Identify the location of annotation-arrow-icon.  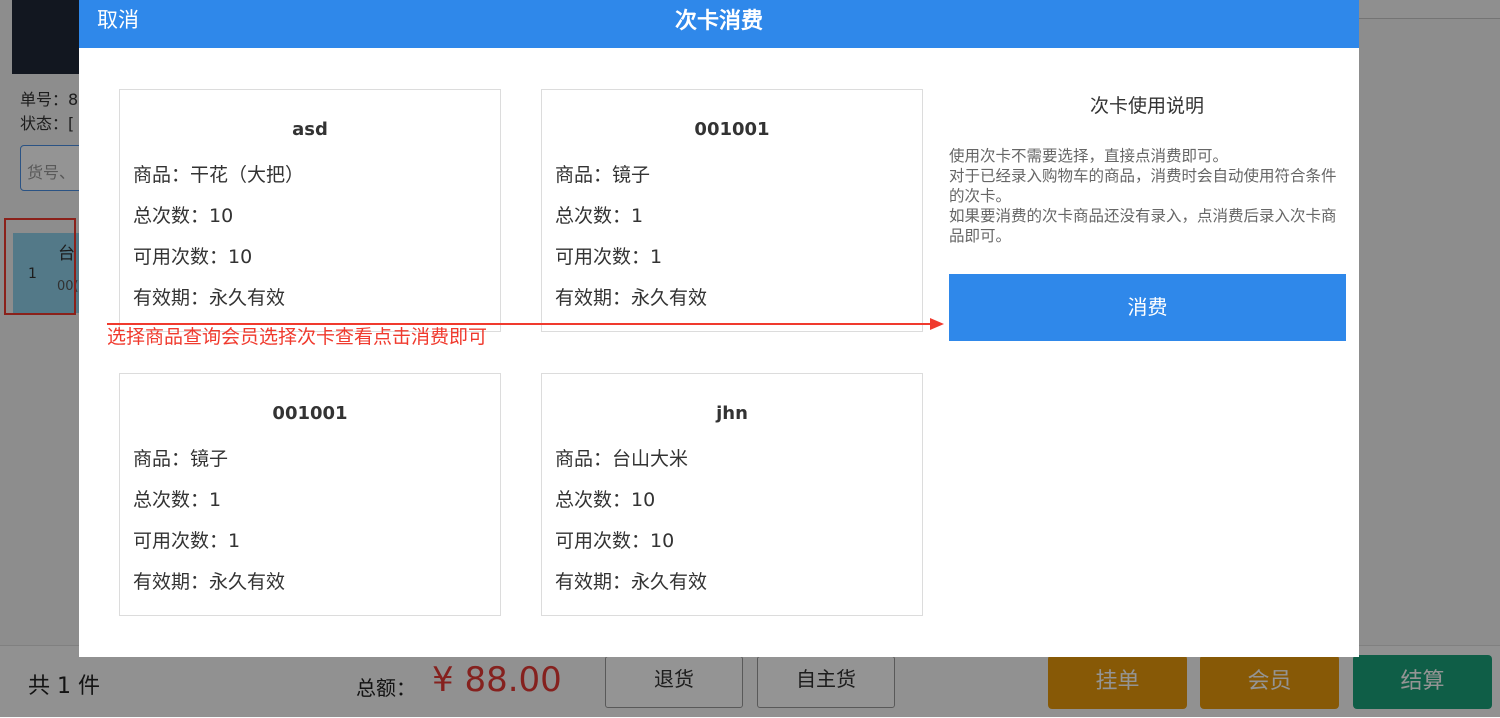
(525, 324).